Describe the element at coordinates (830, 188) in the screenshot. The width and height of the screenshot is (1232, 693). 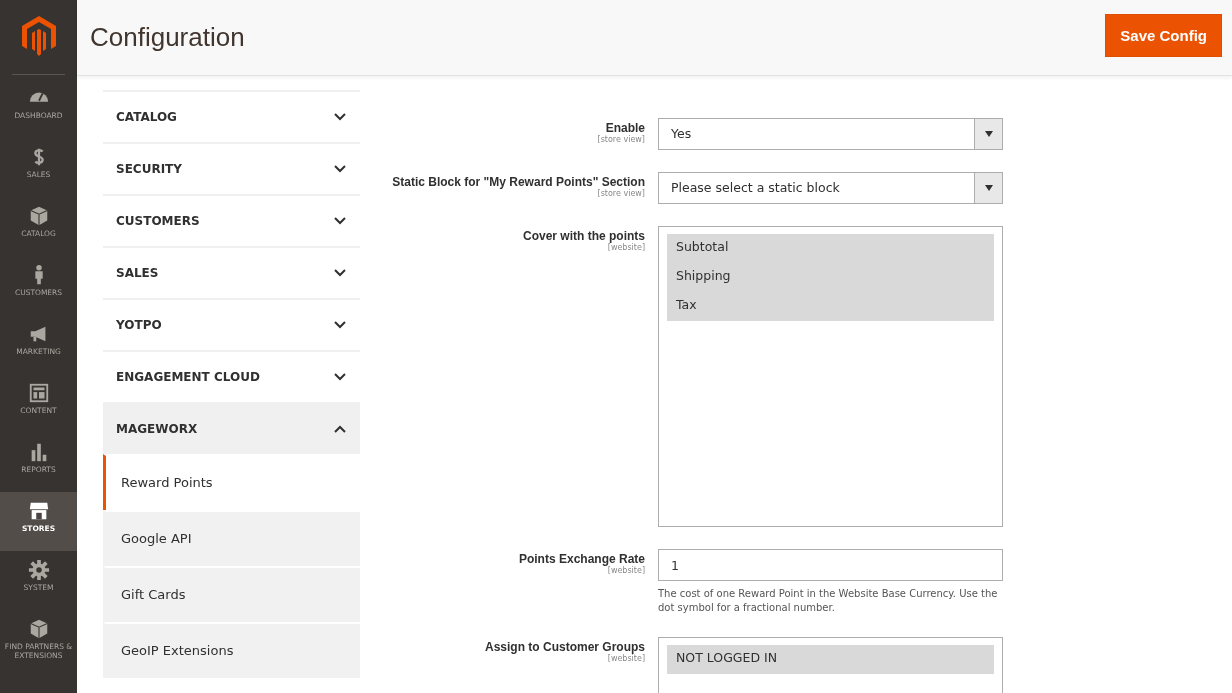
I see `select-field: Please select a static block` at that location.